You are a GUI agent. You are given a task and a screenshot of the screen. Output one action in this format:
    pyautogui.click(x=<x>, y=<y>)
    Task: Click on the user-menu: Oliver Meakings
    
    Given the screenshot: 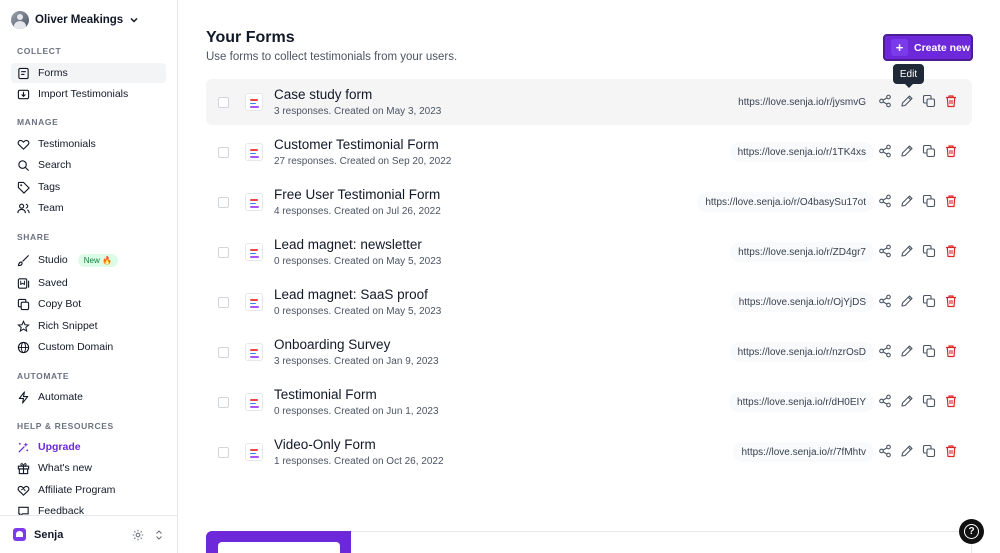 What is the action you would take?
    pyautogui.click(x=75, y=20)
    